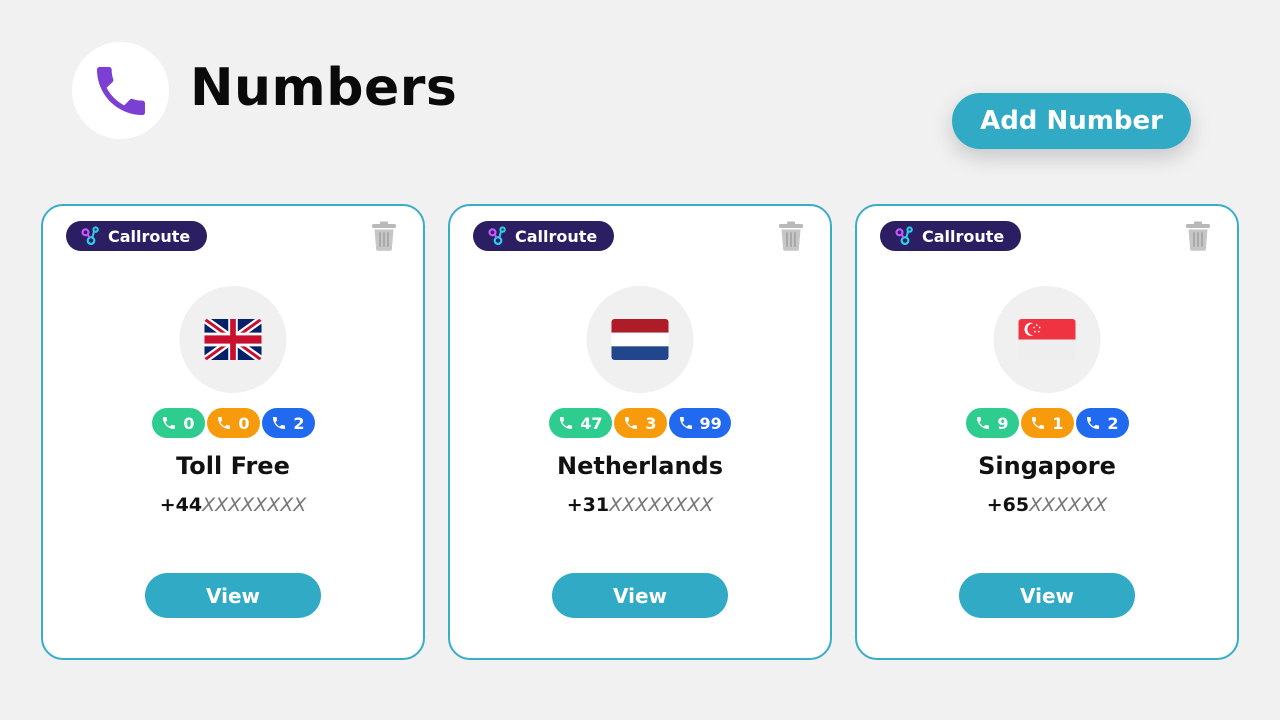 The width and height of the screenshot is (1280, 720). Describe the element at coordinates (710, 423) in the screenshot. I see `total-calls-count: 99` at that location.